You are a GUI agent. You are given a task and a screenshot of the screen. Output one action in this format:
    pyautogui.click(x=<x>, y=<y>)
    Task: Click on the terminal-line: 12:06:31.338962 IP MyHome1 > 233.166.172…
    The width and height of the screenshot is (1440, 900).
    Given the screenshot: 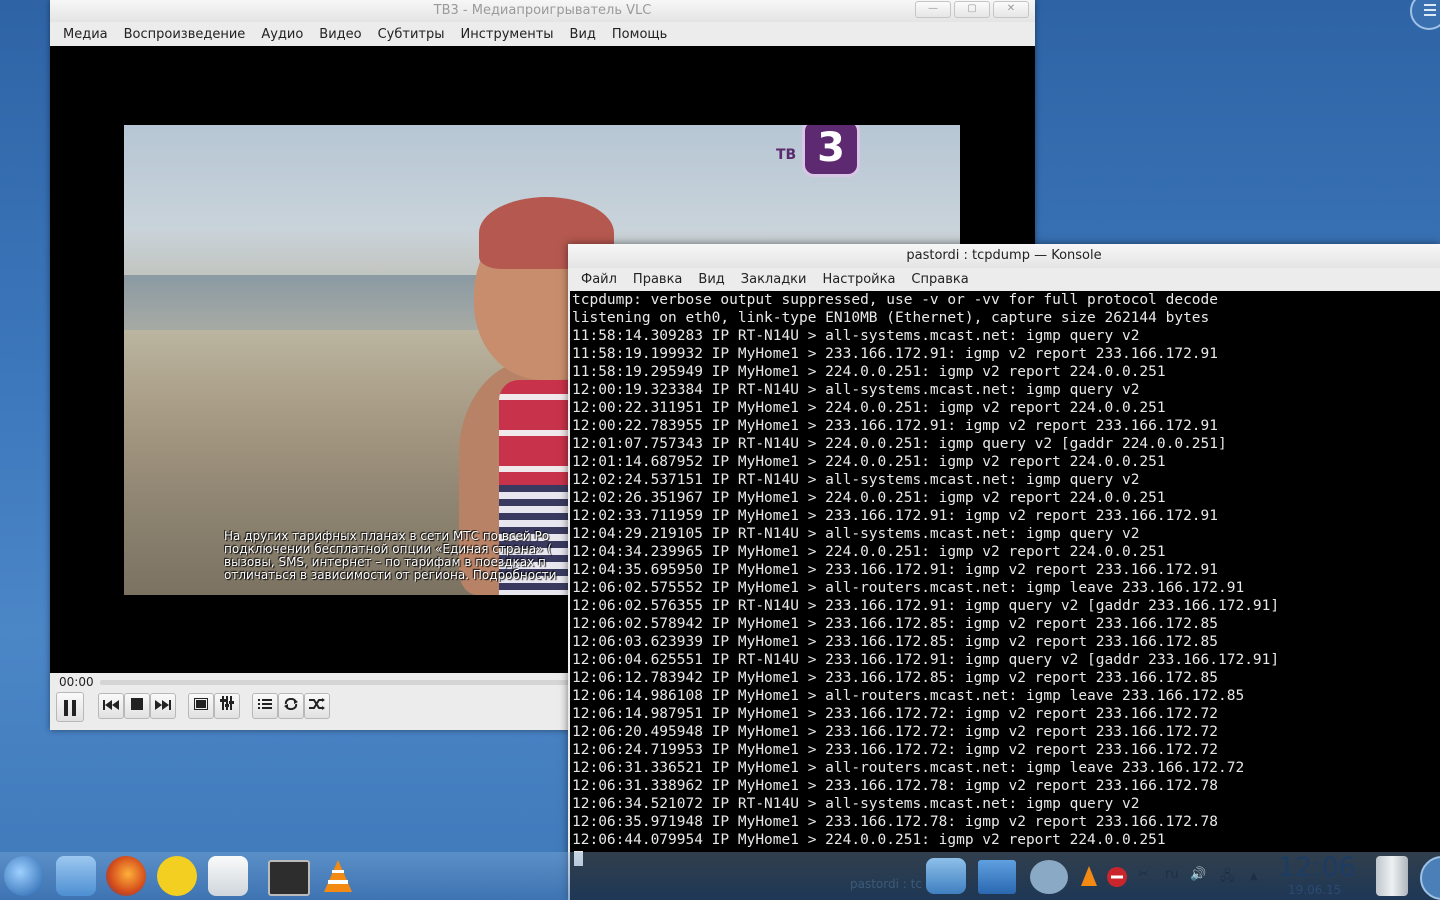 What is the action you would take?
    pyautogui.click(x=895, y=786)
    